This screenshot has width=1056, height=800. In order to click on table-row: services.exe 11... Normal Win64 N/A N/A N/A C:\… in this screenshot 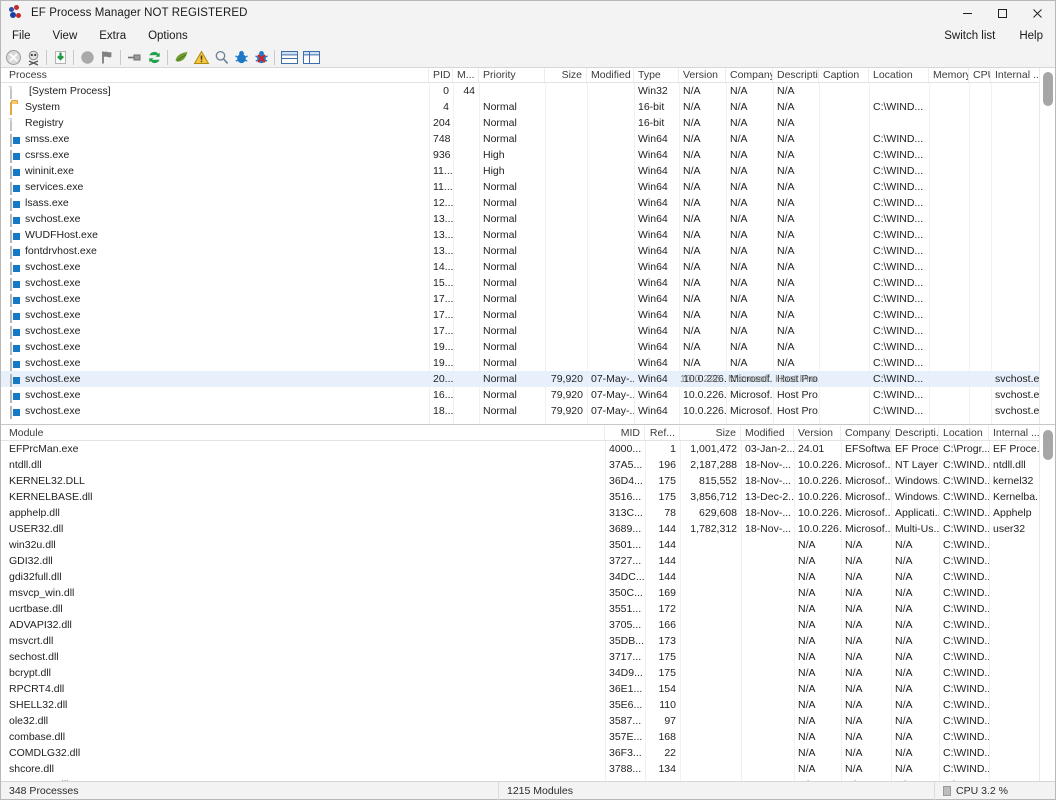, I will do `click(528, 187)`.